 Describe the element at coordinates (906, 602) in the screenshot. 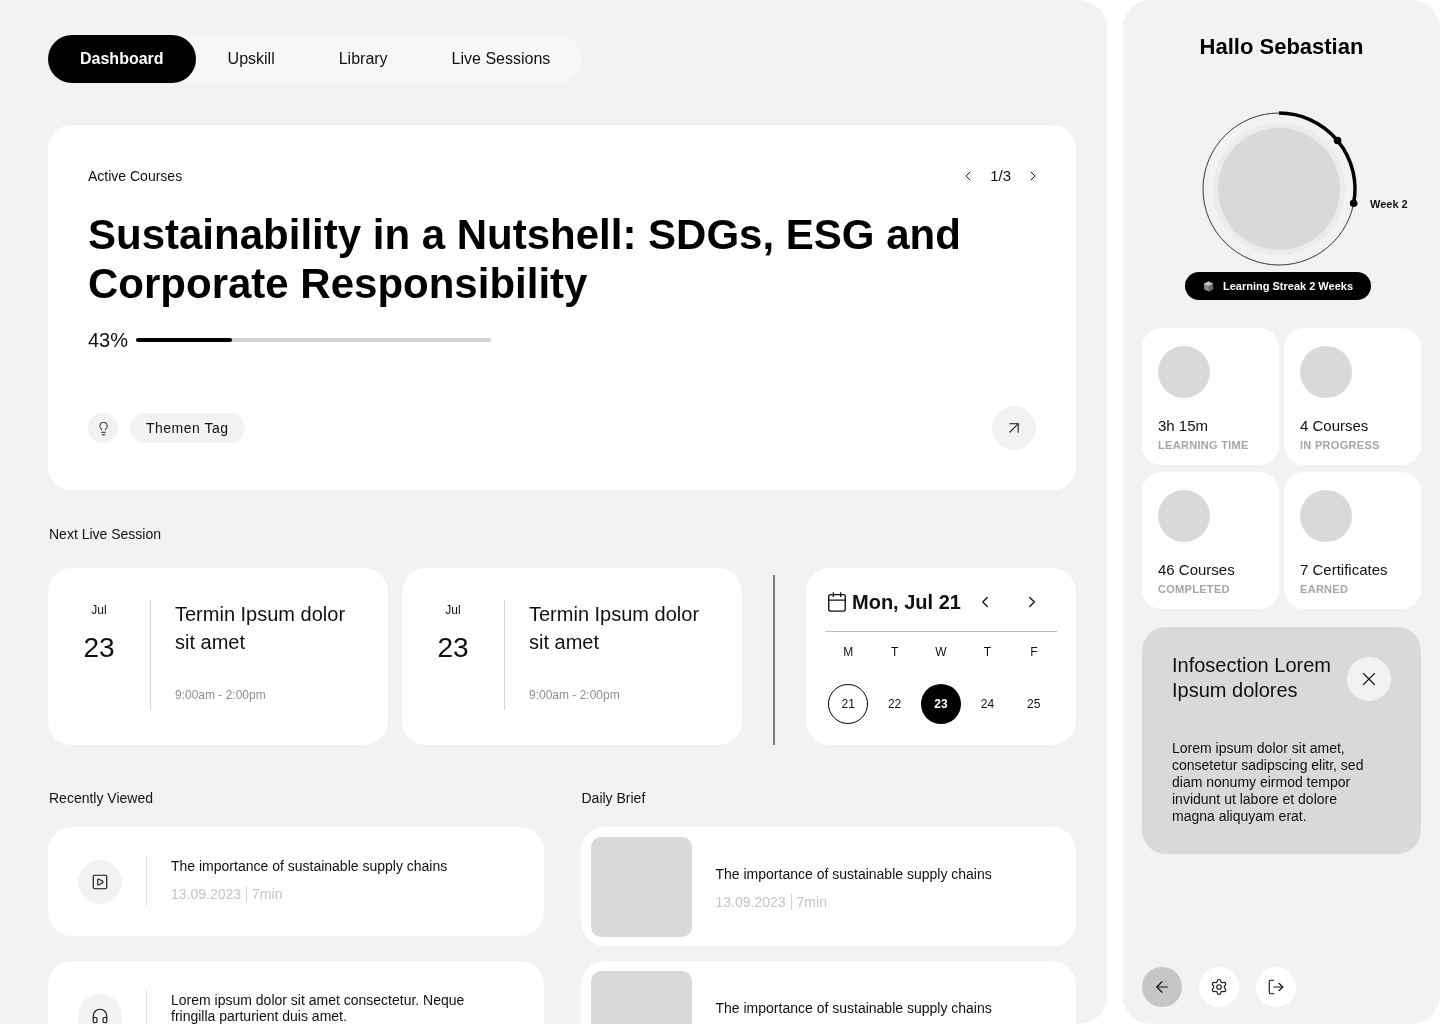

I see `calendar-date: Mon, Jul 21` at that location.